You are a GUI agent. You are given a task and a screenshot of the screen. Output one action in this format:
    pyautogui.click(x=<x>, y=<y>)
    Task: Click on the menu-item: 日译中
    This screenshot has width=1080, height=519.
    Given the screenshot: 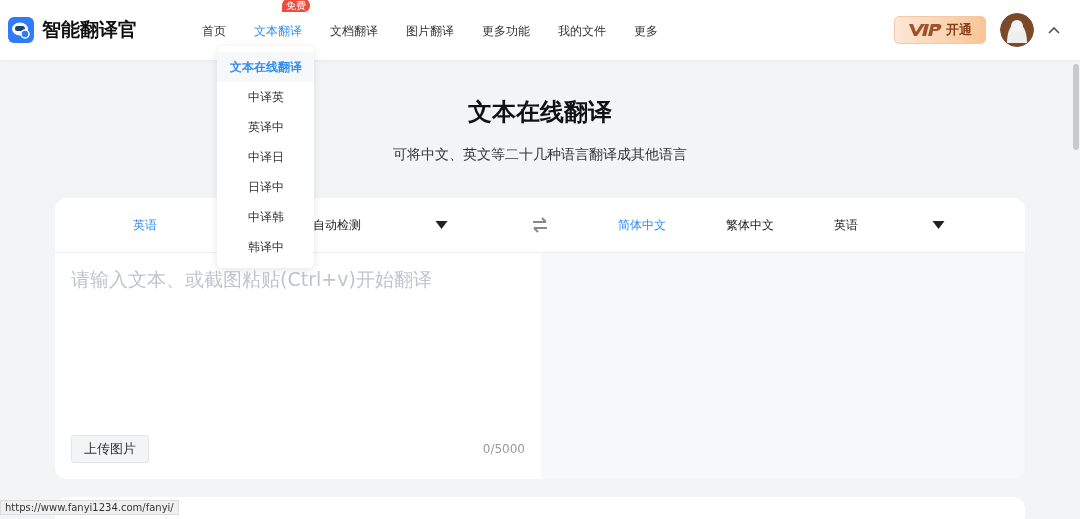 What is the action you would take?
    pyautogui.click(x=265, y=187)
    